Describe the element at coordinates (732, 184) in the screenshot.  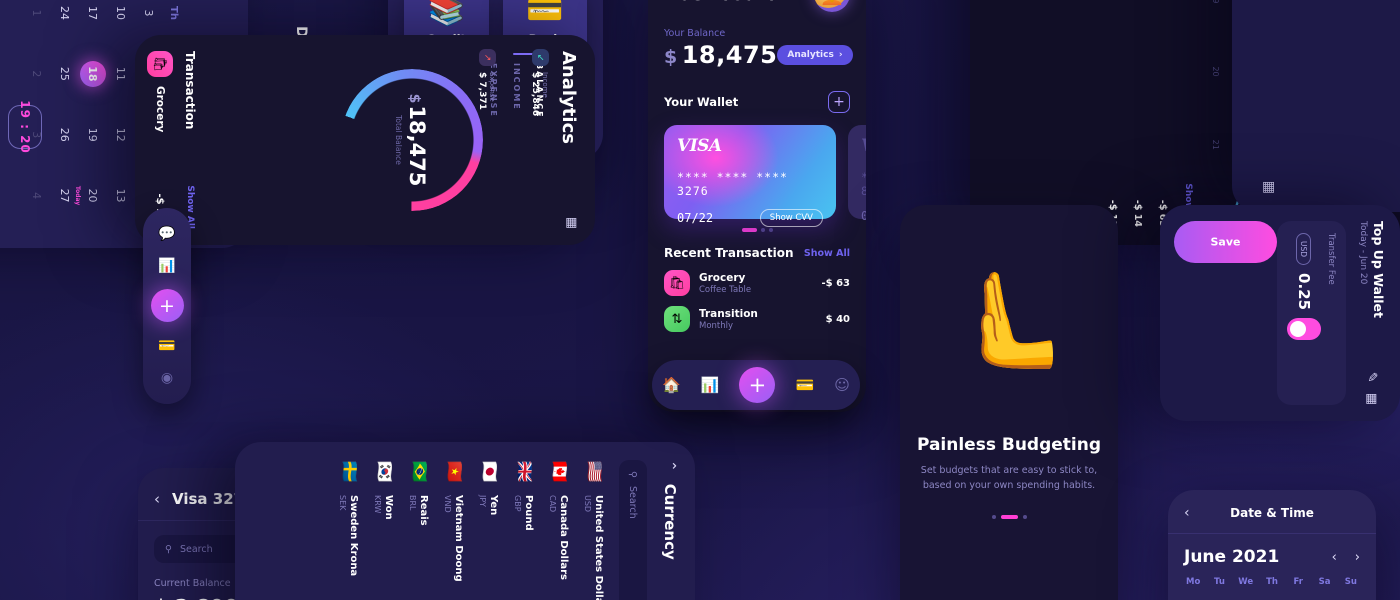
I see `card-number: **** **** **** 3276` at that location.